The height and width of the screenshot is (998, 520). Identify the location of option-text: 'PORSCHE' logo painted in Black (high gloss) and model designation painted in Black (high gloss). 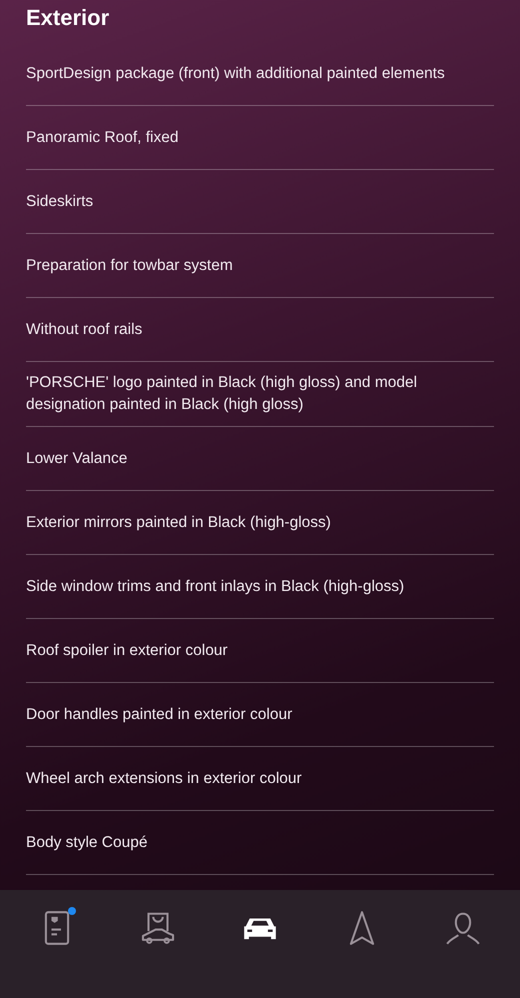
(222, 394).